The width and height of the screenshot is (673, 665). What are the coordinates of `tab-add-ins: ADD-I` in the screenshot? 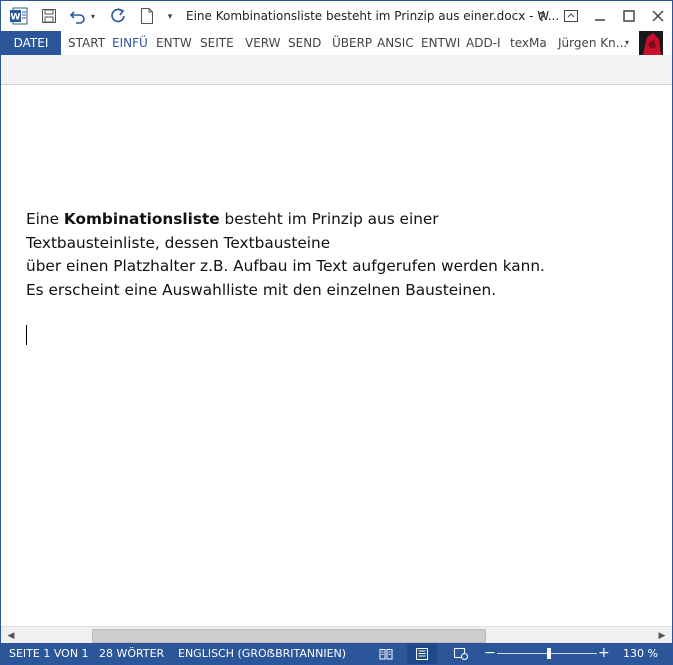 It's located at (483, 43).